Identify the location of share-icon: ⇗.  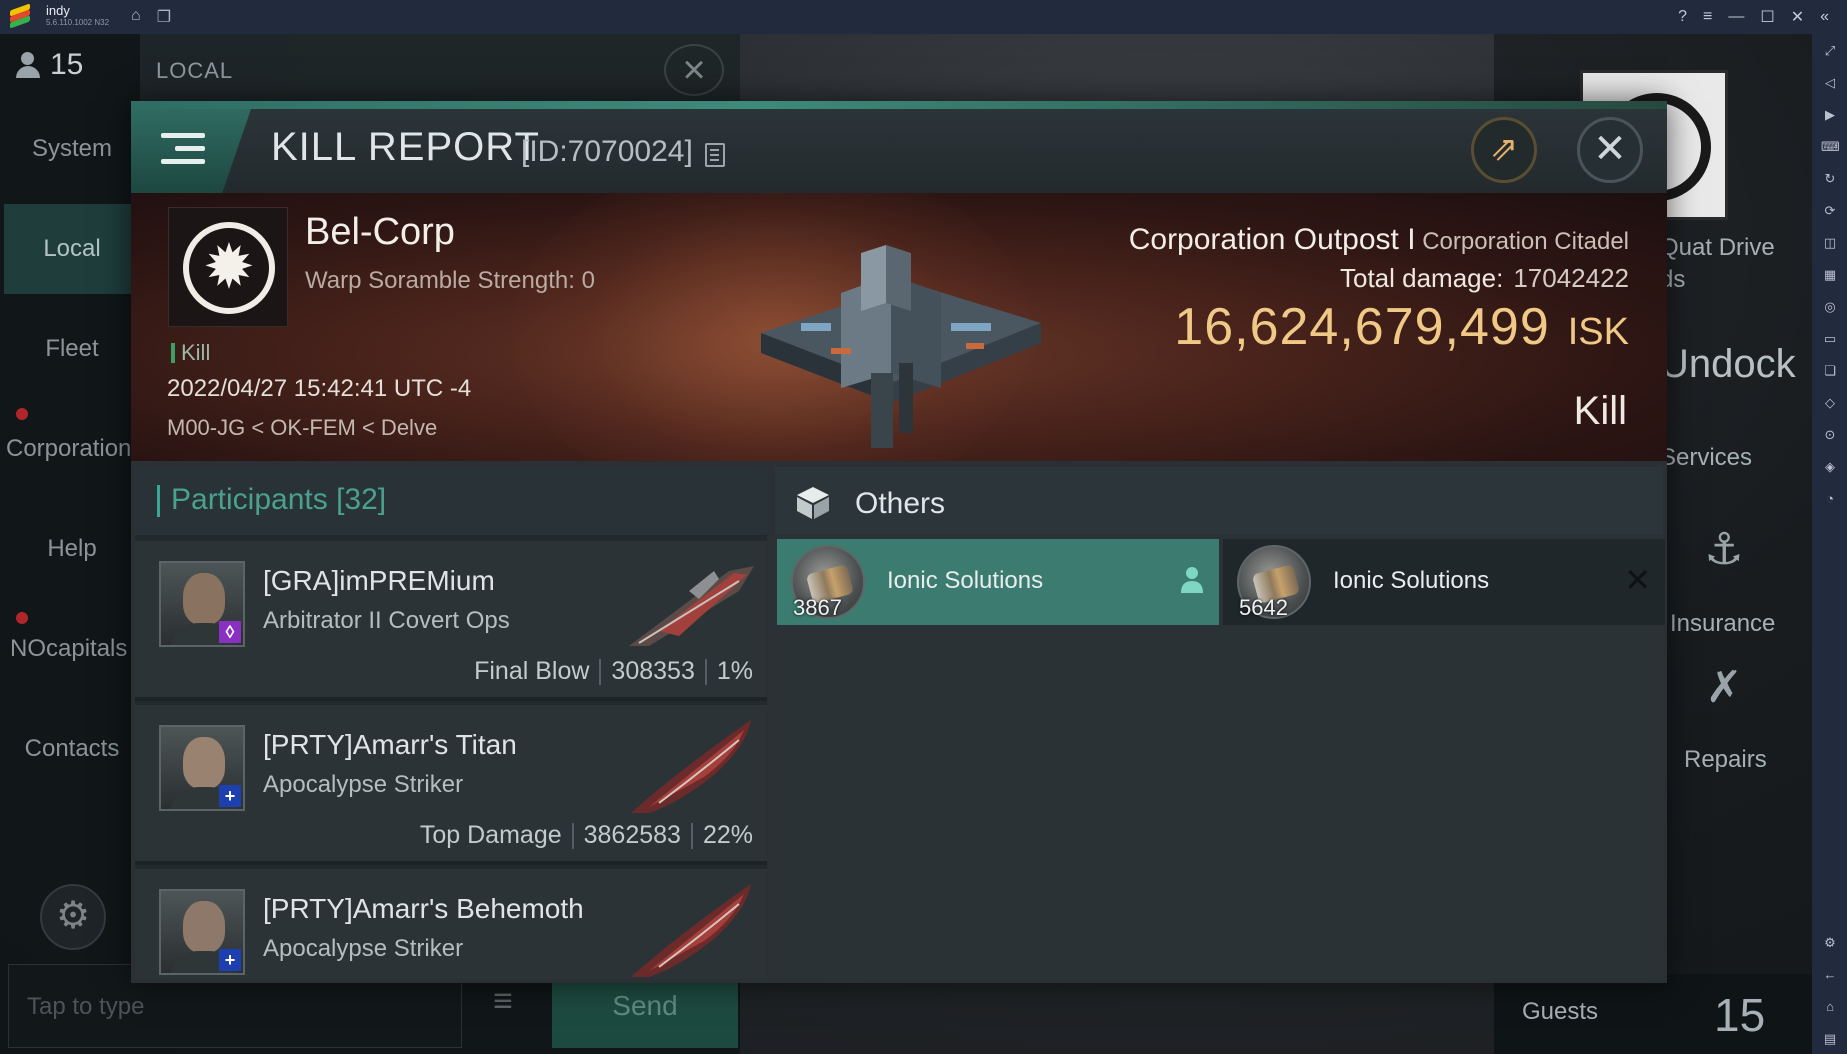
(1504, 149).